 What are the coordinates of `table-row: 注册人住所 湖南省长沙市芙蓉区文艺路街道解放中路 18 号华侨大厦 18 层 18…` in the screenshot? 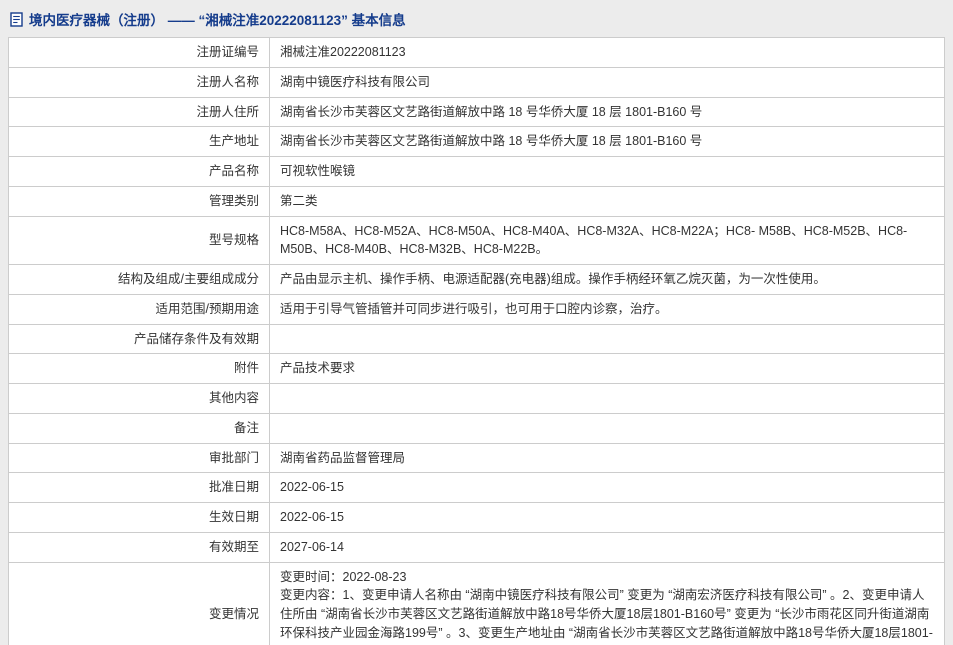 It's located at (476, 112).